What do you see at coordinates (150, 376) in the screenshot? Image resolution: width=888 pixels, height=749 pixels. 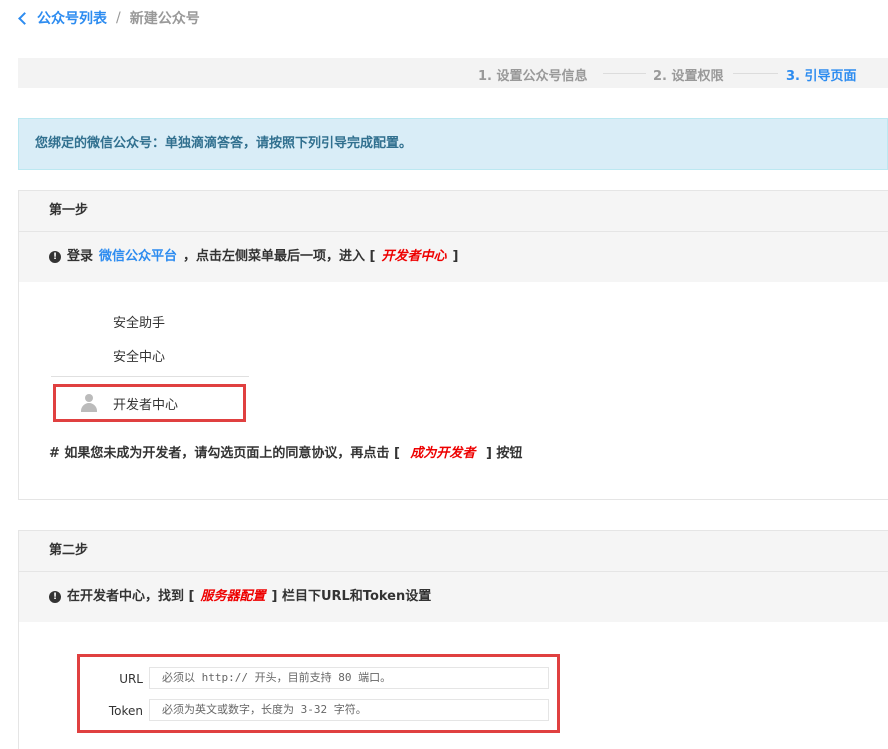 I see `menu-divider` at bounding box center [150, 376].